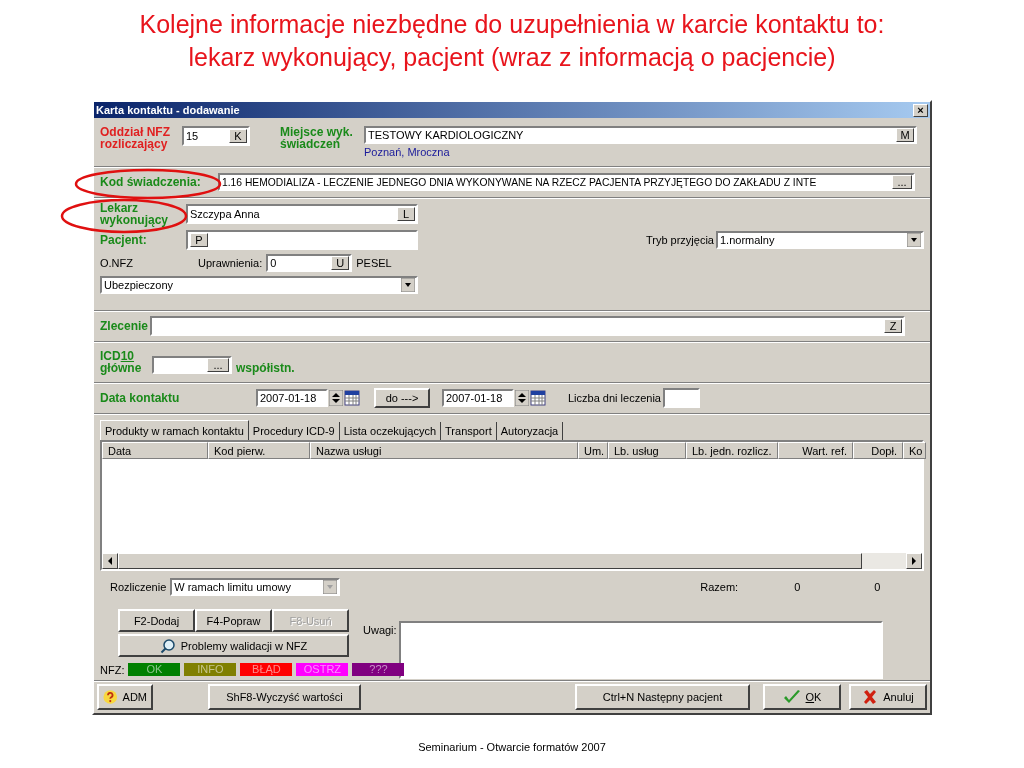 The image size is (1024, 768). I want to click on input-field: P, so click(302, 240).